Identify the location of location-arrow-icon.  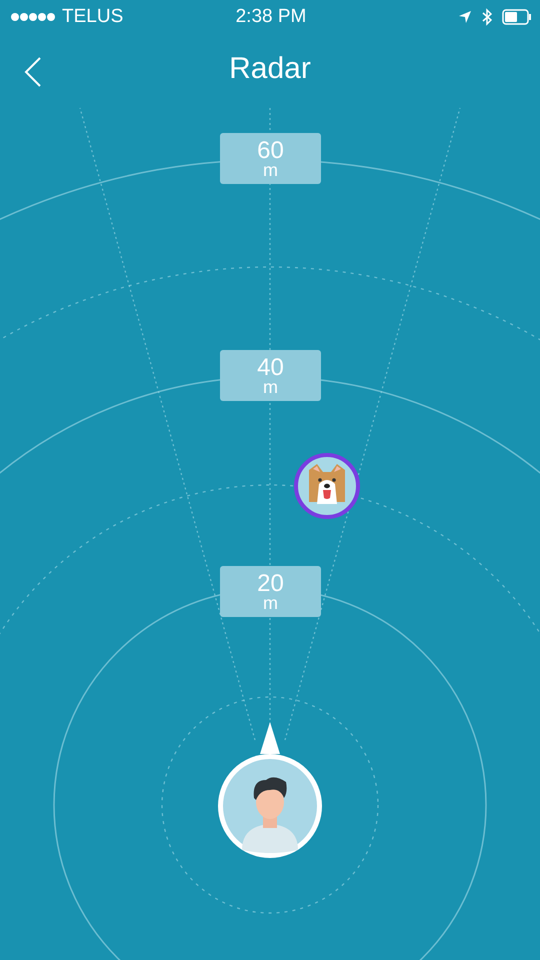
(465, 17).